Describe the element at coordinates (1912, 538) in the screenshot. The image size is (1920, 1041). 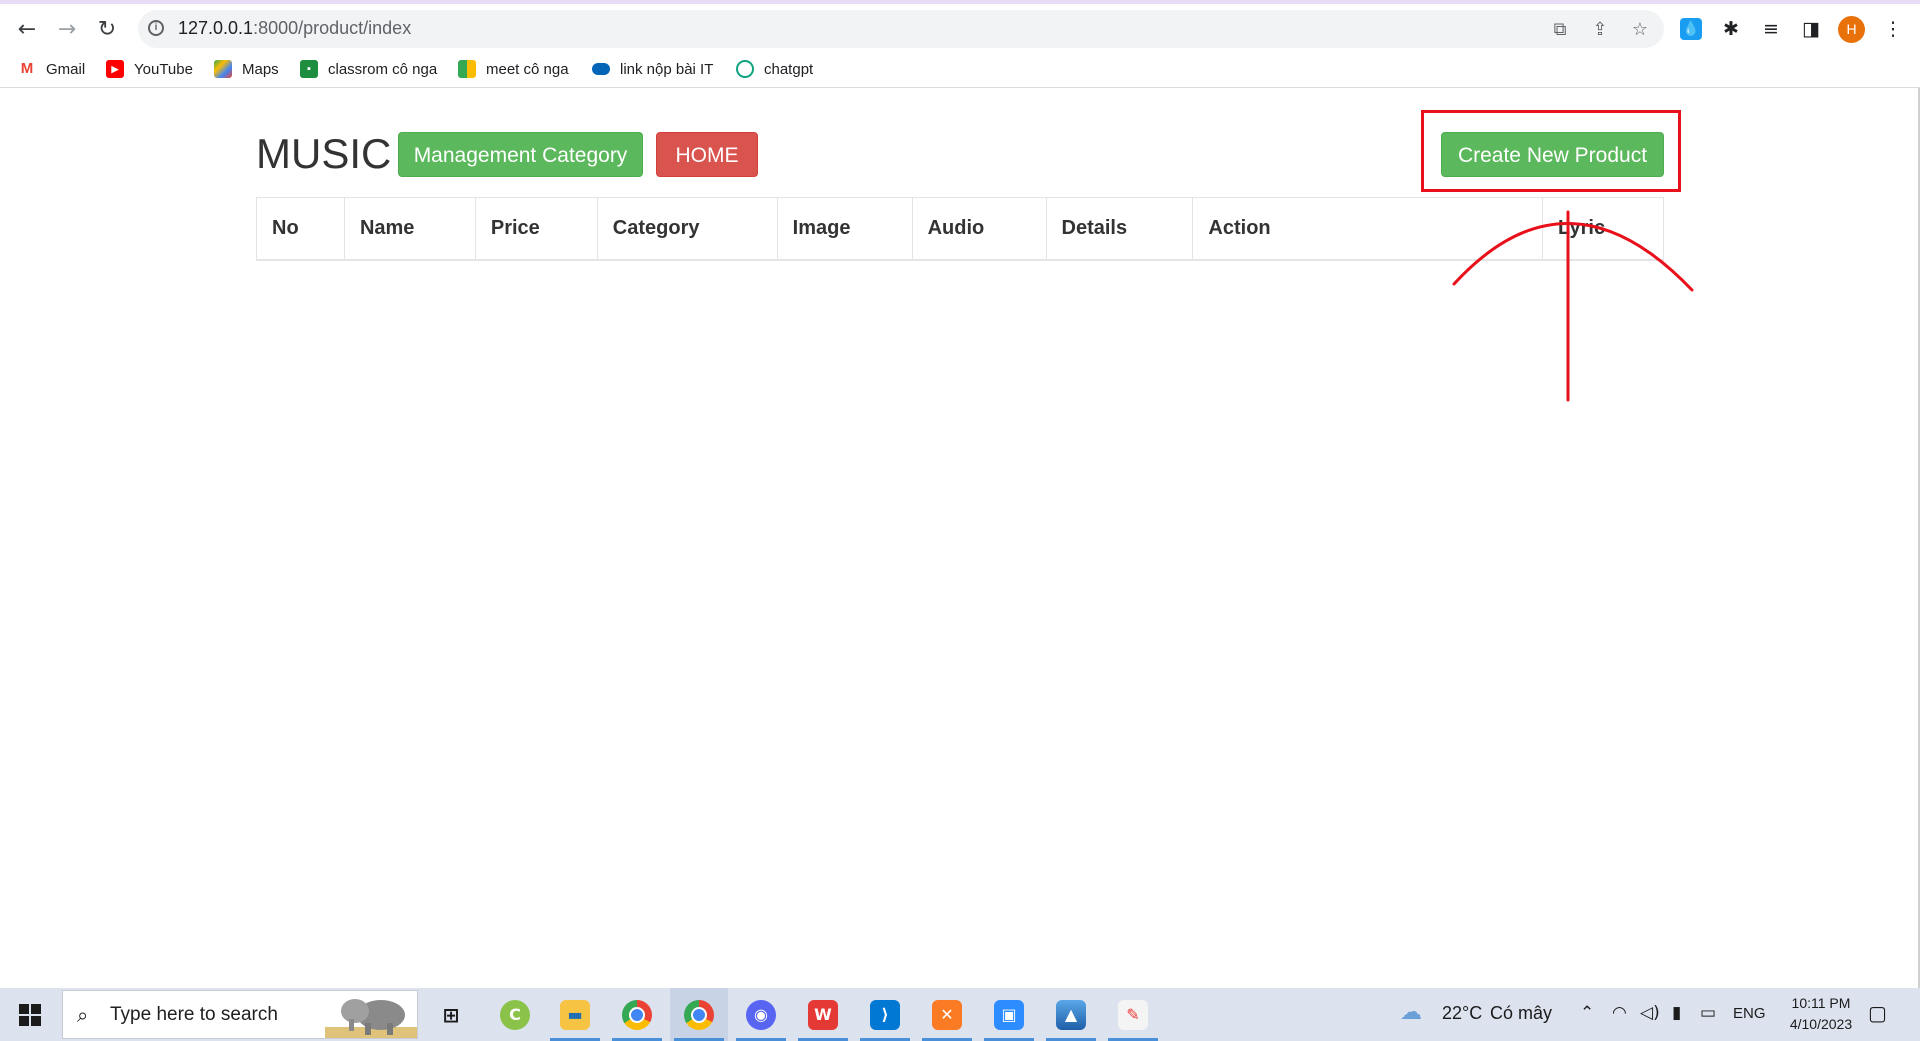
I see `page-scrollbar` at that location.